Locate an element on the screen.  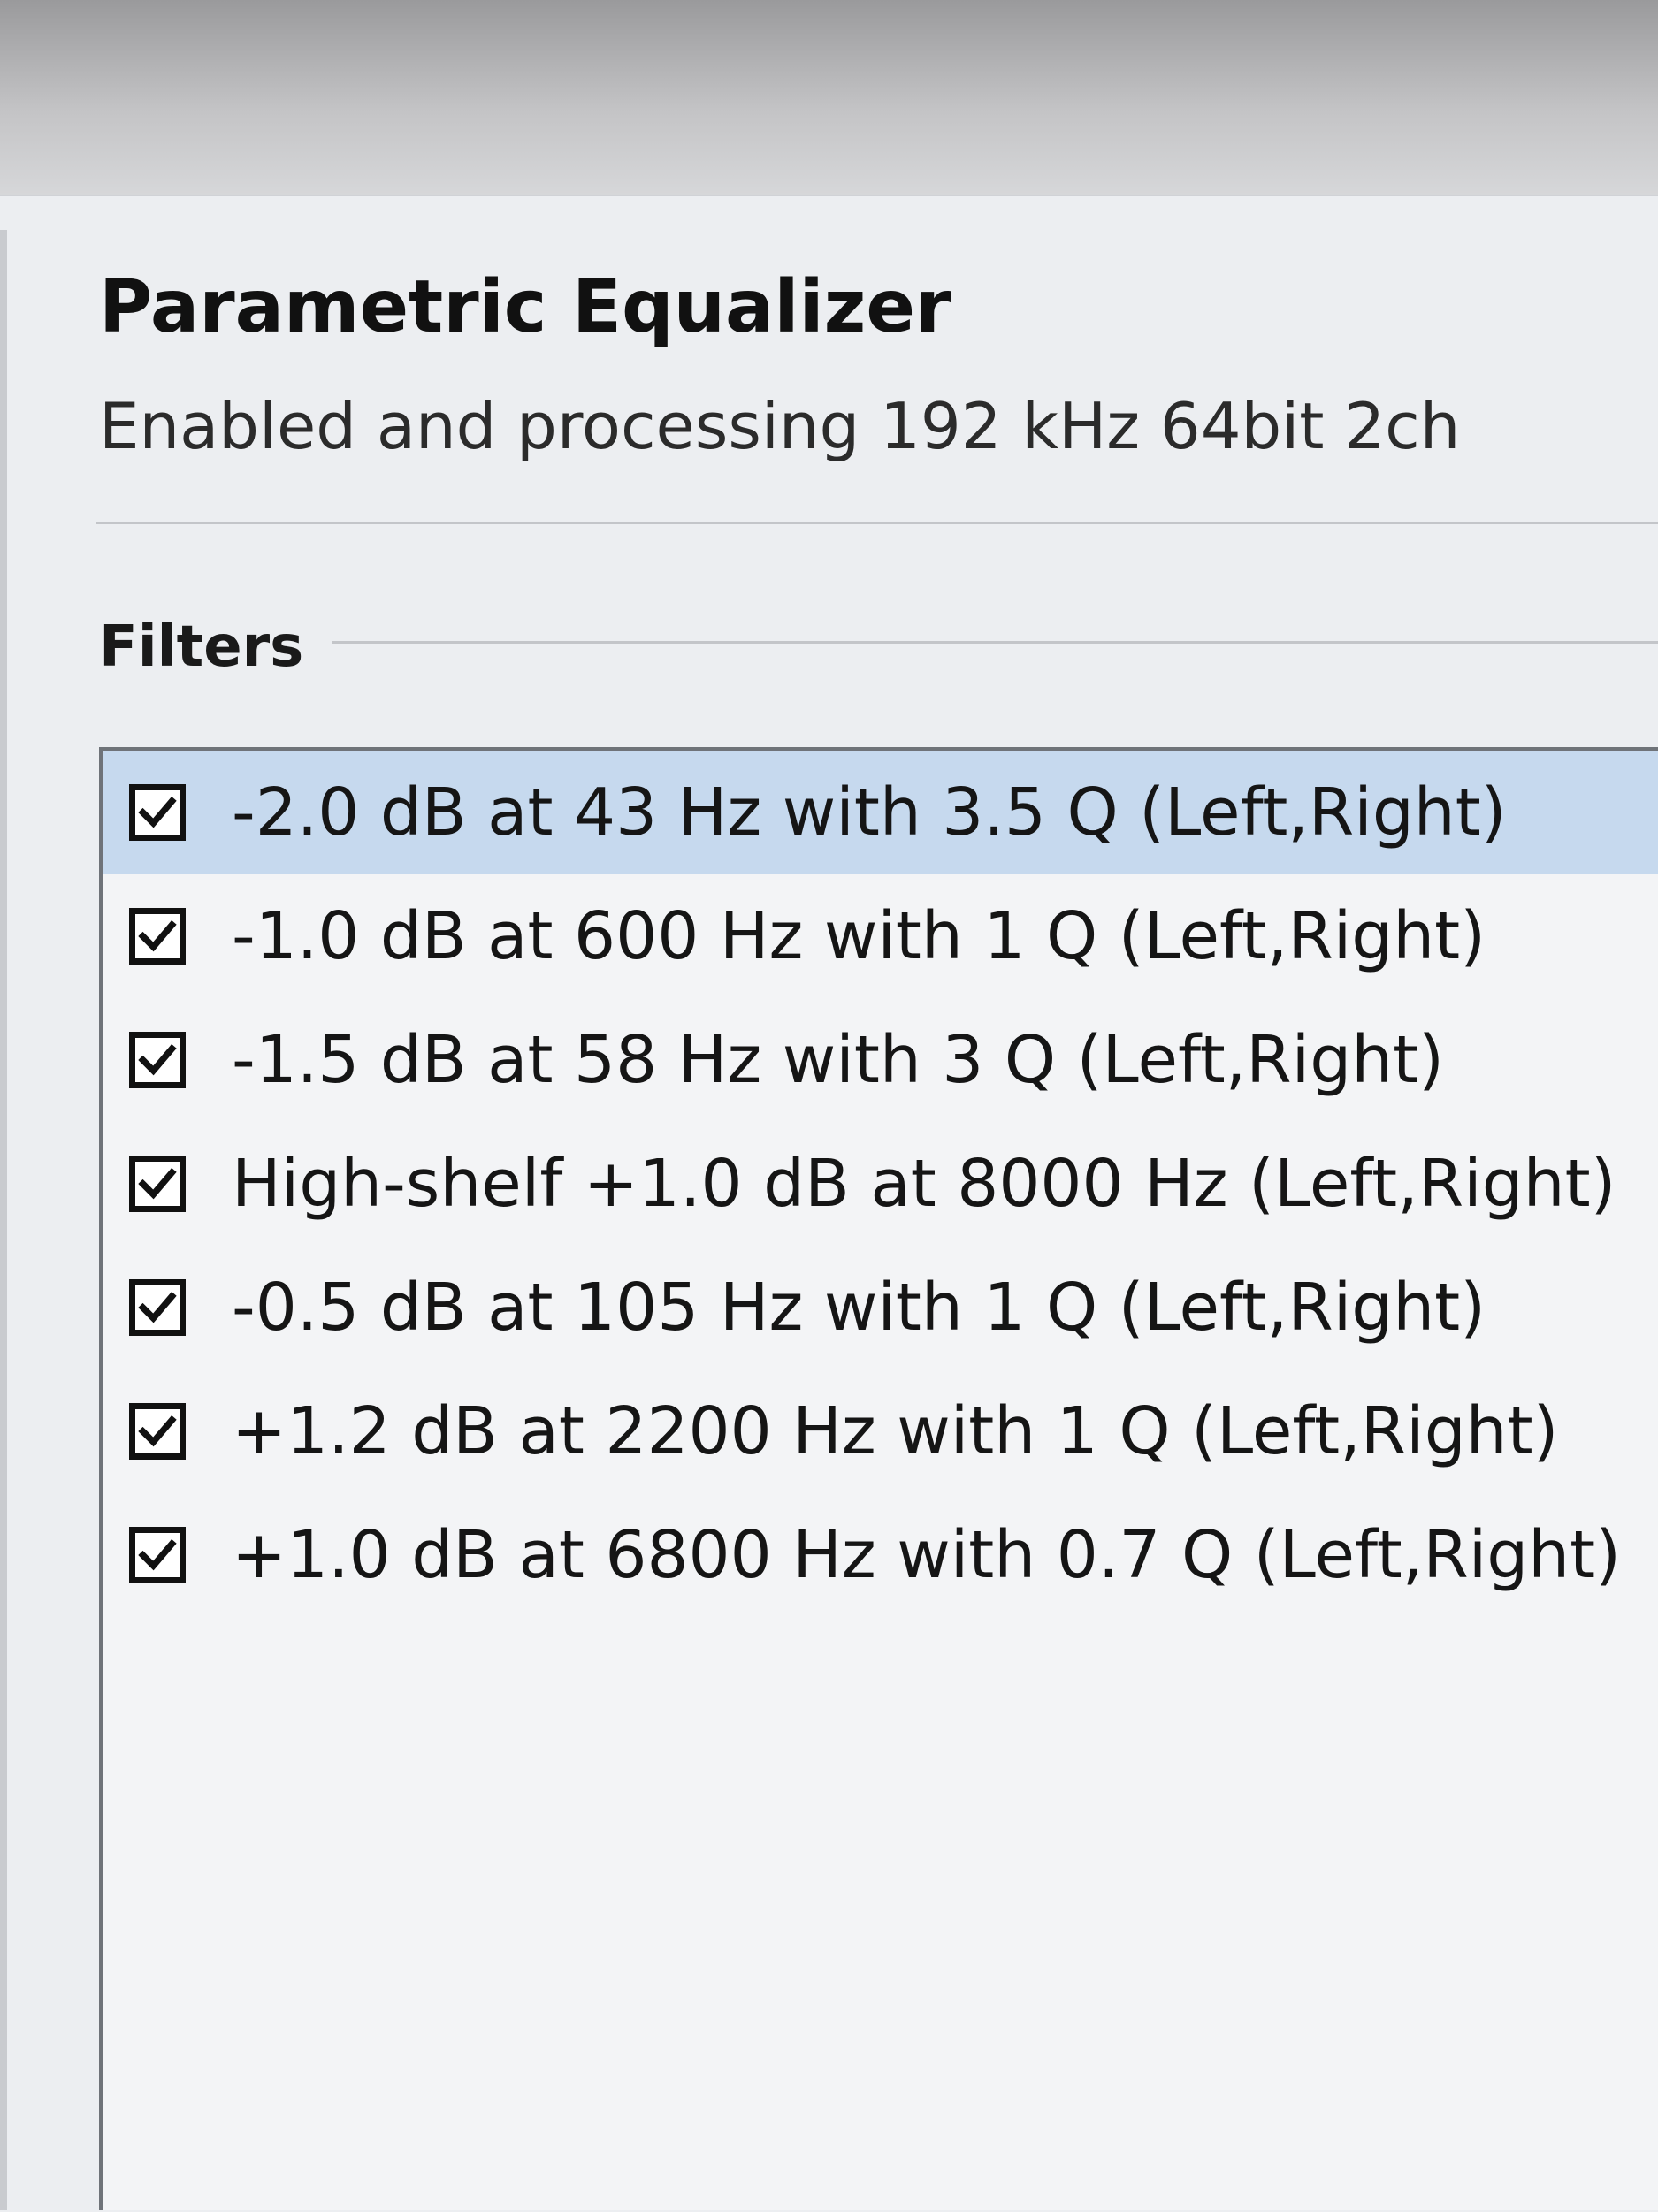
filter-row: -0.5 dB at 105 Hz with 1 Q (Left,Right) is located at coordinates (880, 1307).